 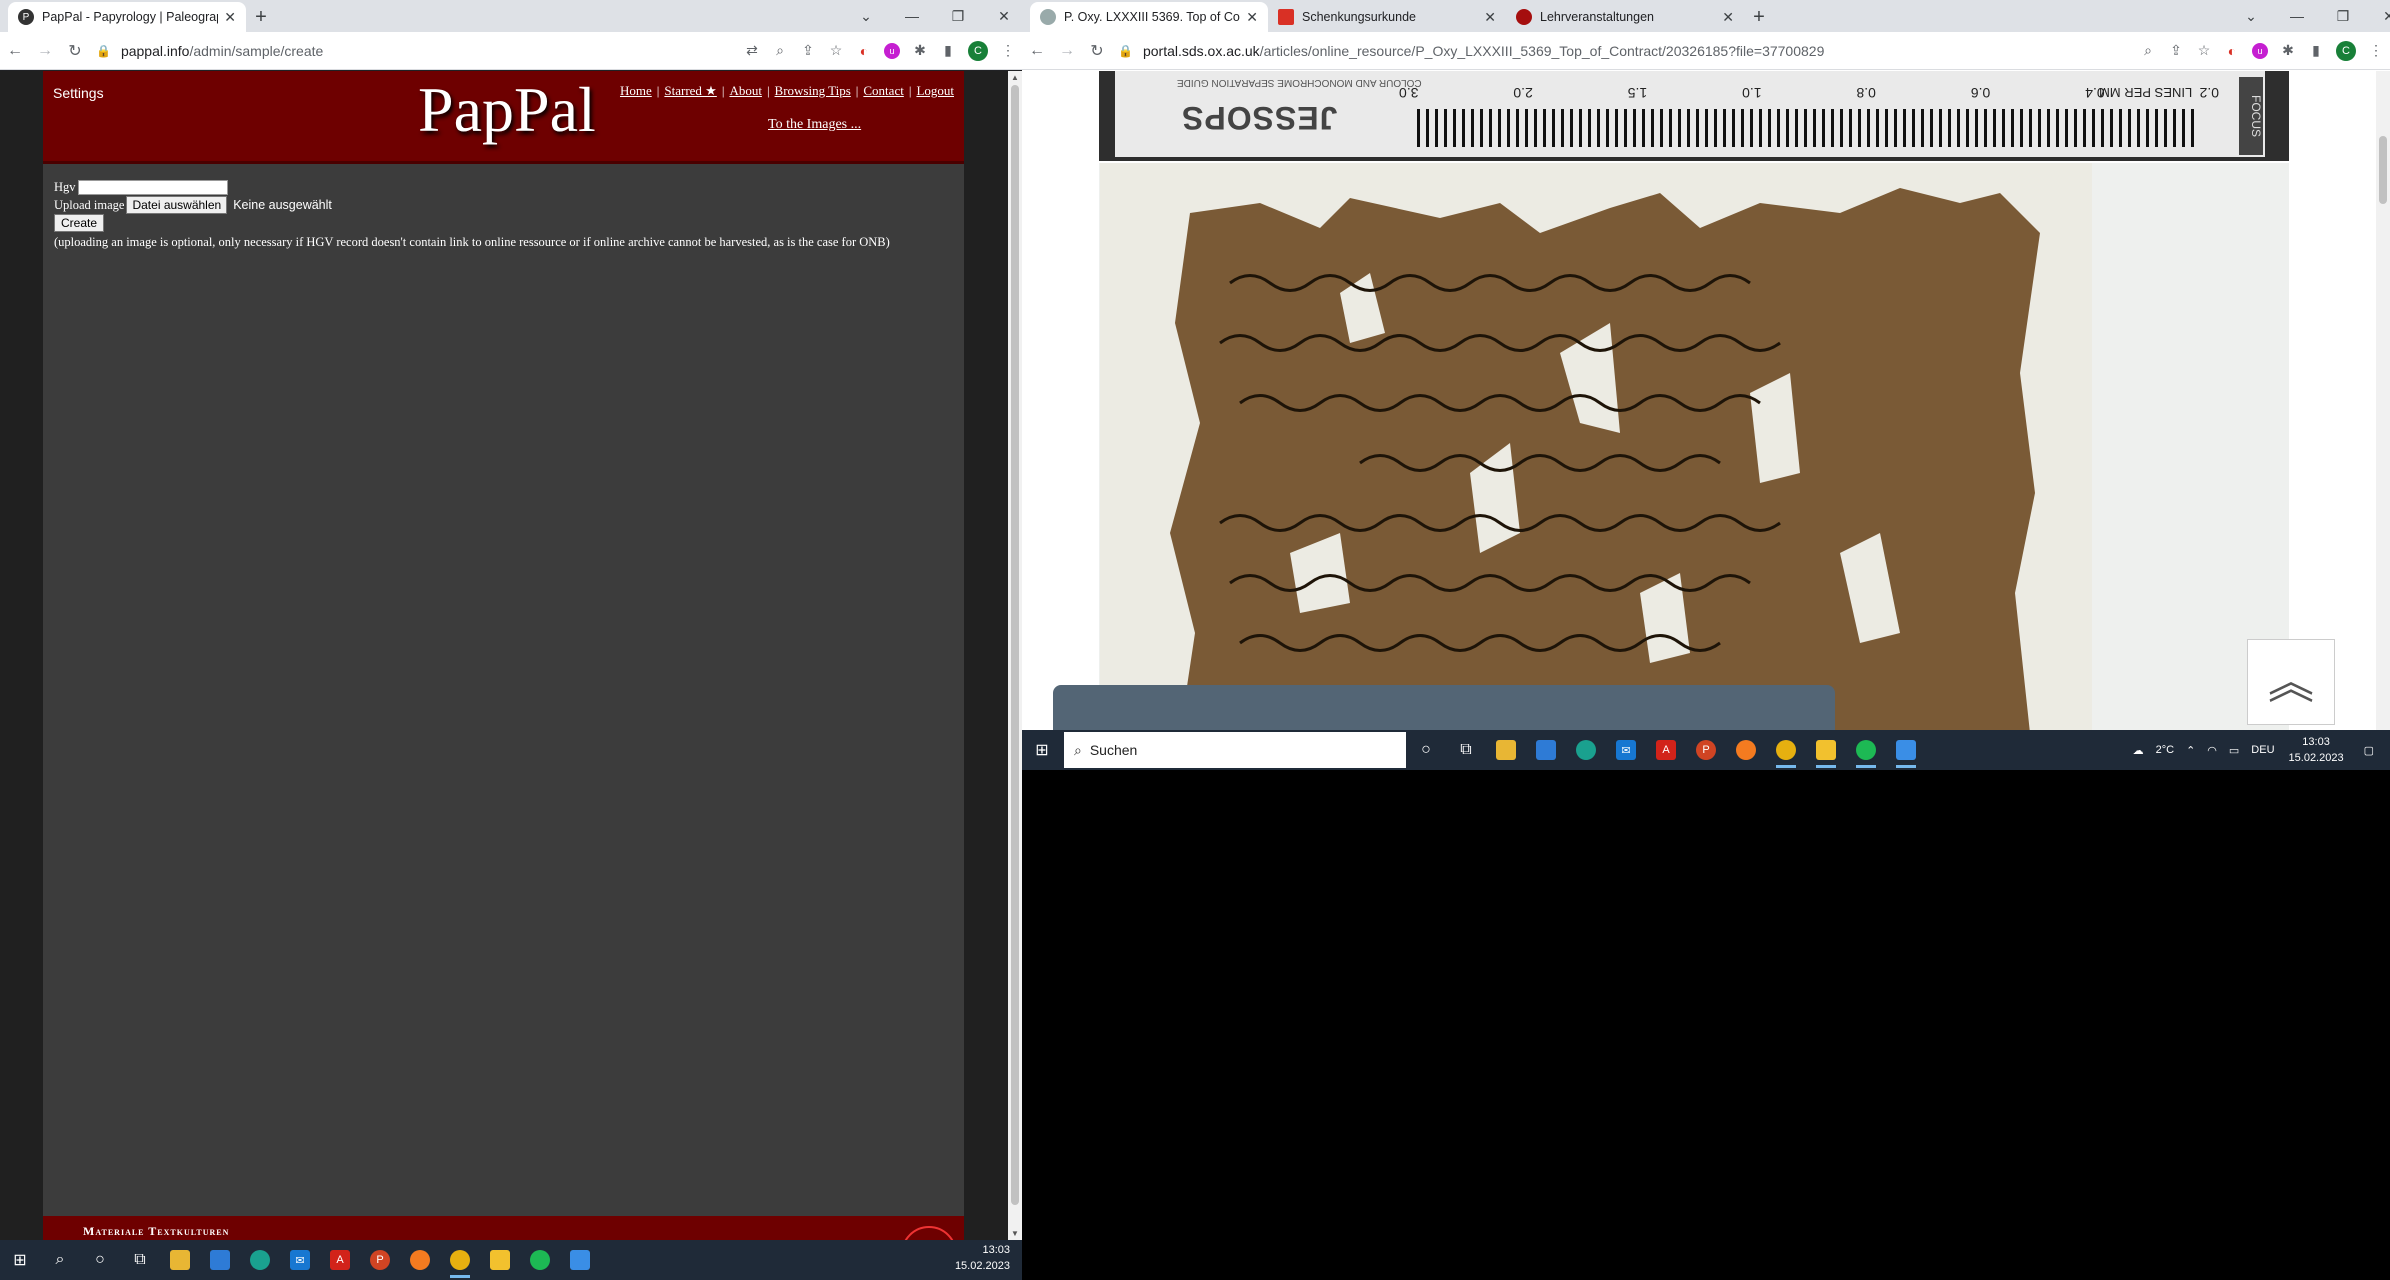 What do you see at coordinates (883, 90) in the screenshot?
I see `nav-contact: Contact` at bounding box center [883, 90].